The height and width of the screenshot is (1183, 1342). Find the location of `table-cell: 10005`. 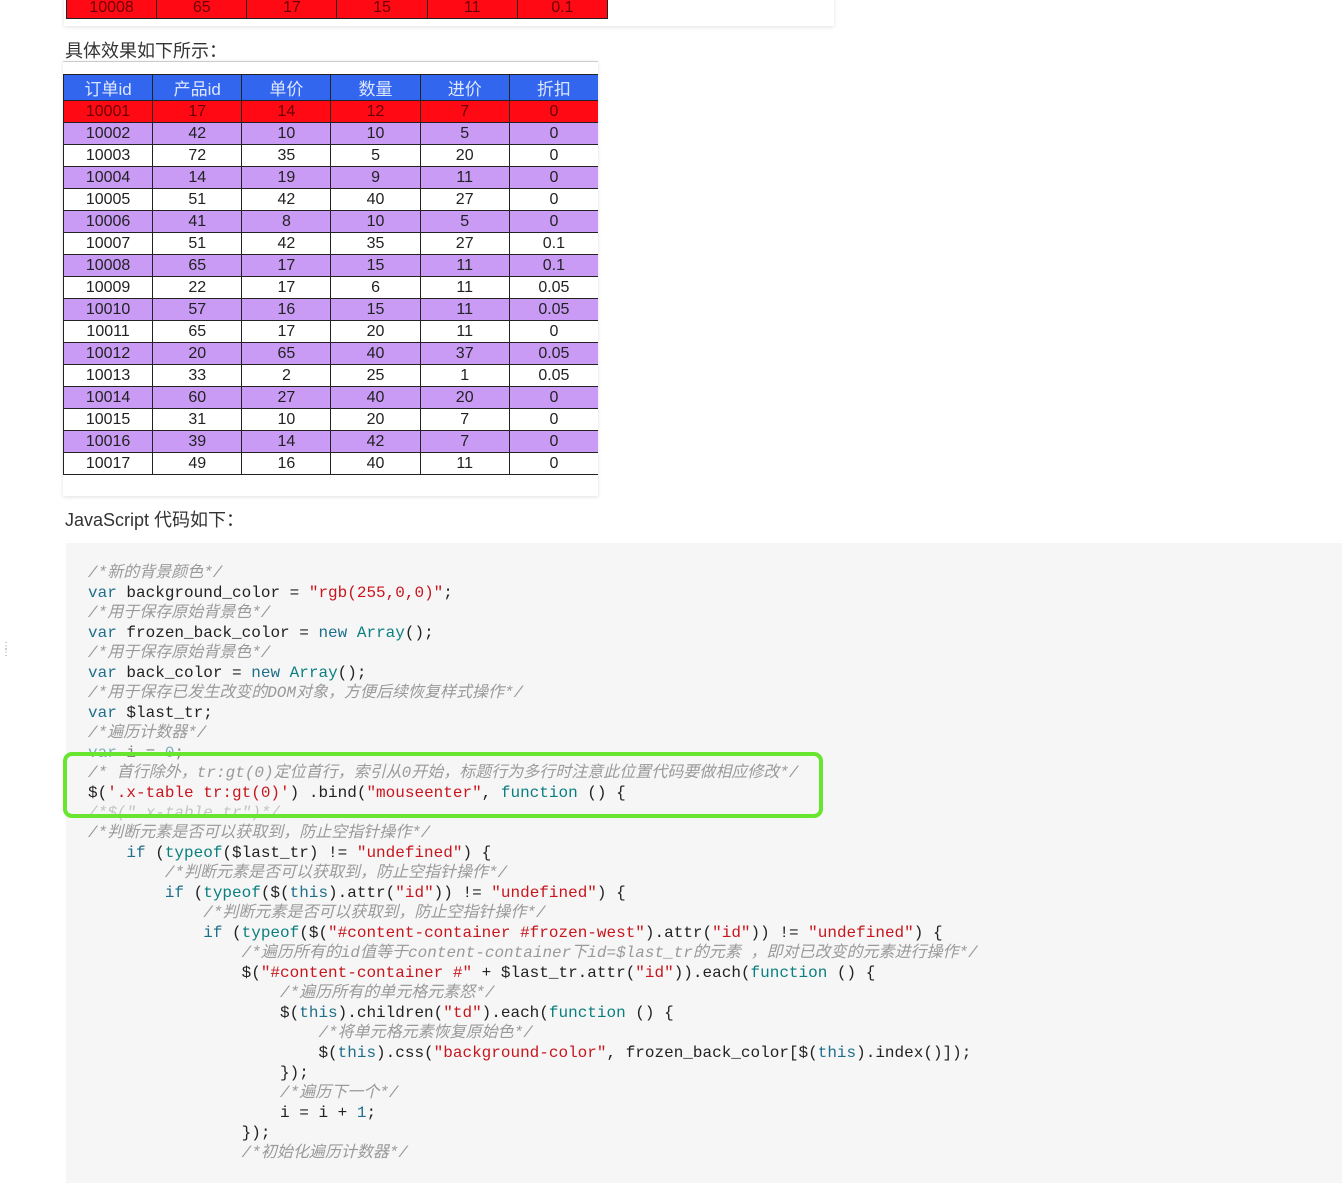

table-cell: 10005 is located at coordinates (108, 199).